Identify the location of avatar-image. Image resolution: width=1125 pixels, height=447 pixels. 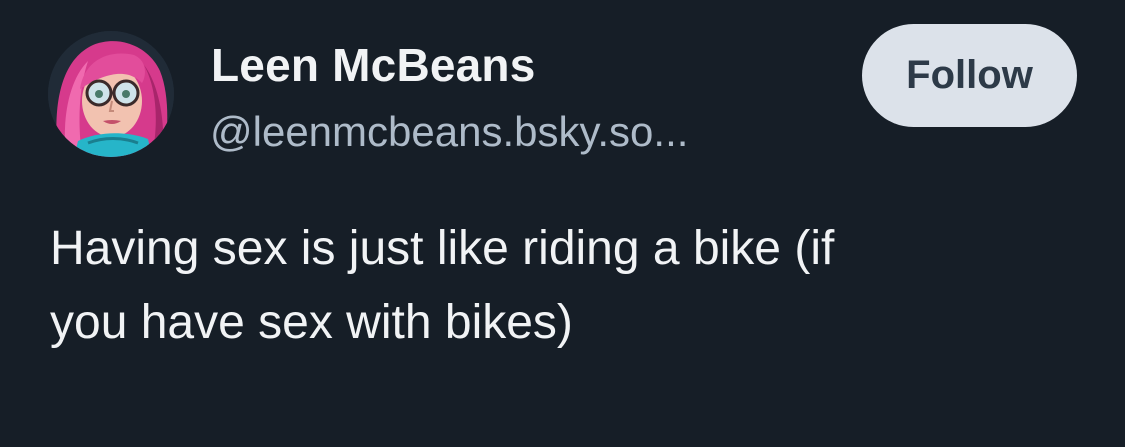
(111, 94).